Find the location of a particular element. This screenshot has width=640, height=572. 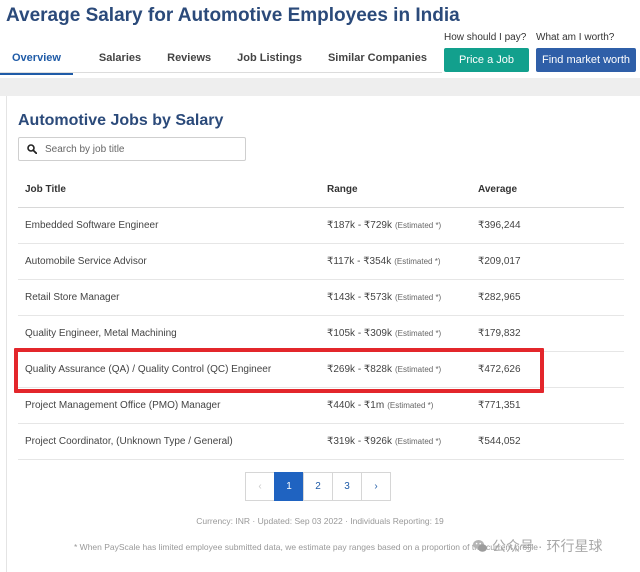

tab-divider is located at coordinates (221, 72).